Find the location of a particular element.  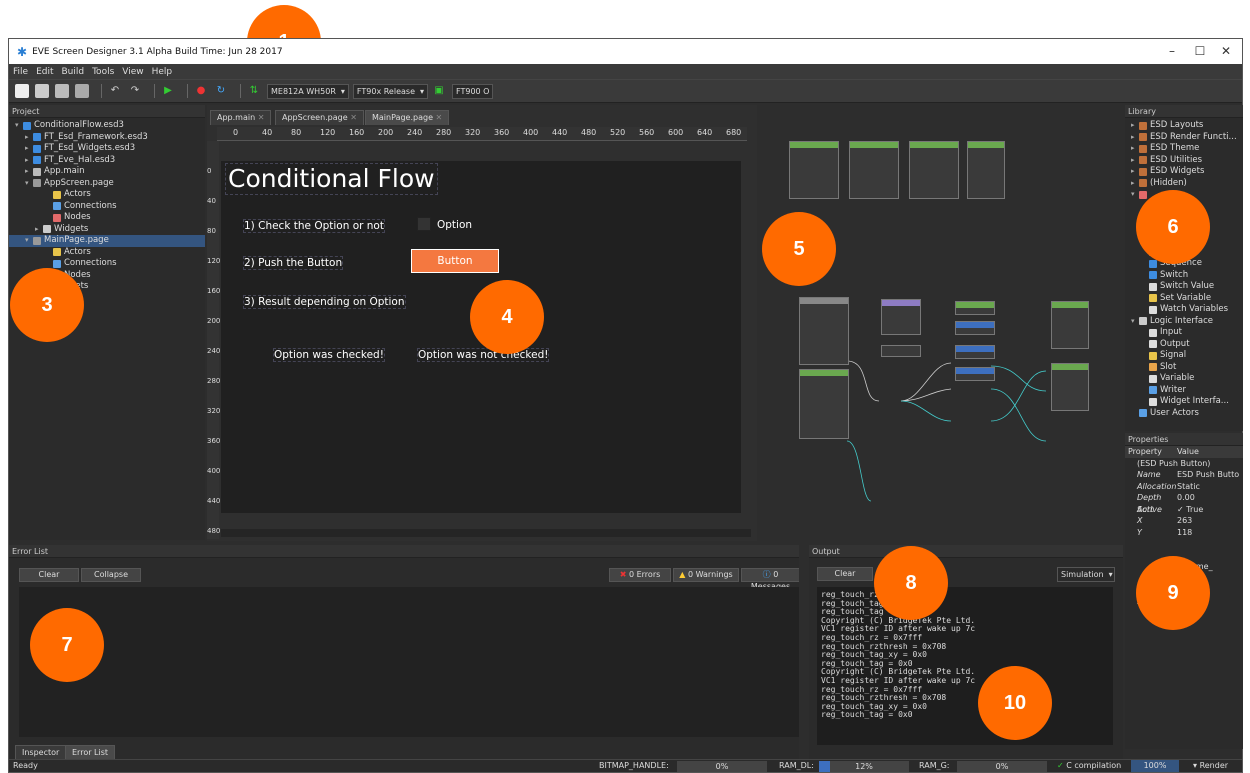

canvas-step1-label: 1) Check the Option or not is located at coordinates (314, 226).